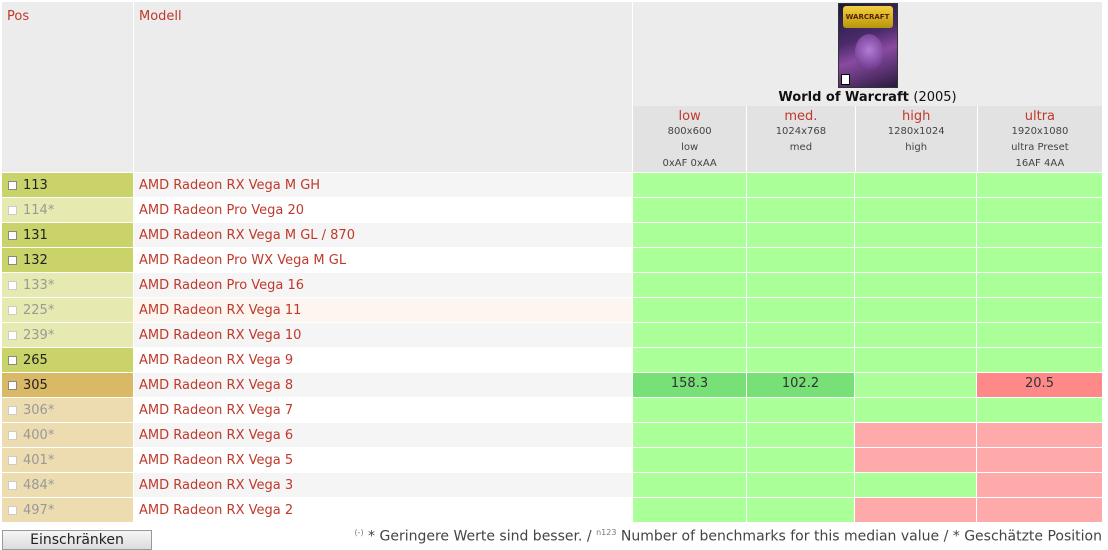  What do you see at coordinates (383, 285) in the screenshot?
I see `model-link: AMD Radeon Pro Vega 16` at bounding box center [383, 285].